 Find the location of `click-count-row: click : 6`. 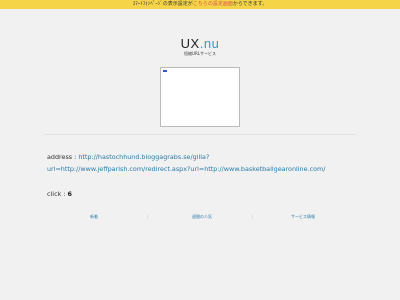

click-count-row: click : 6 is located at coordinates (59, 194).